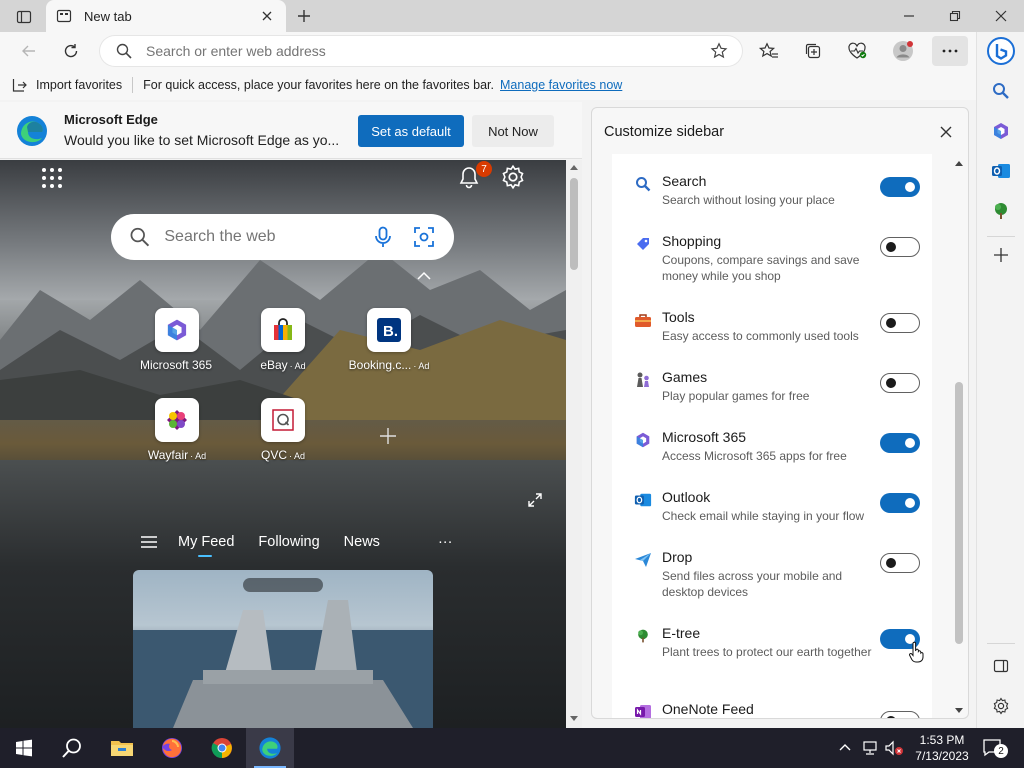 The height and width of the screenshot is (768, 1024). Describe the element at coordinates (900, 247) in the screenshot. I see `toggle-shopping` at that location.